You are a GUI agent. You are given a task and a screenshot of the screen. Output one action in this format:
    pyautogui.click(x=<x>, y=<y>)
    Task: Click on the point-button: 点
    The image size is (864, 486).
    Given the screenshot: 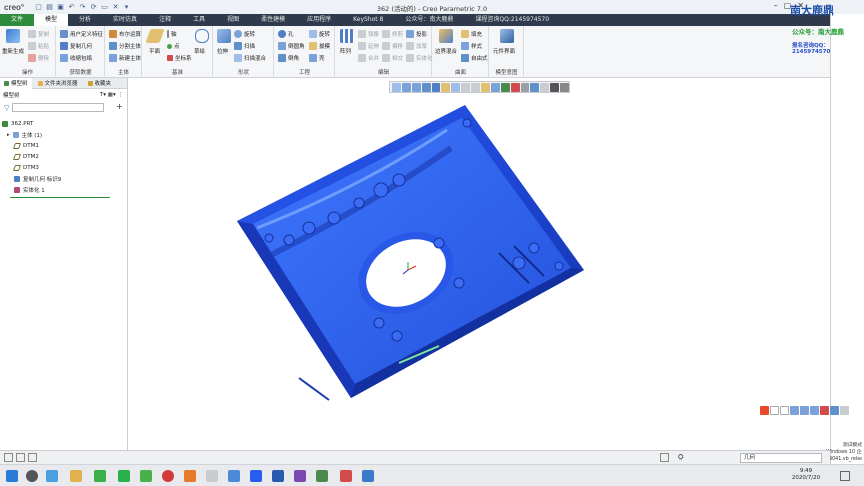 What is the action you would take?
    pyautogui.click(x=173, y=46)
    